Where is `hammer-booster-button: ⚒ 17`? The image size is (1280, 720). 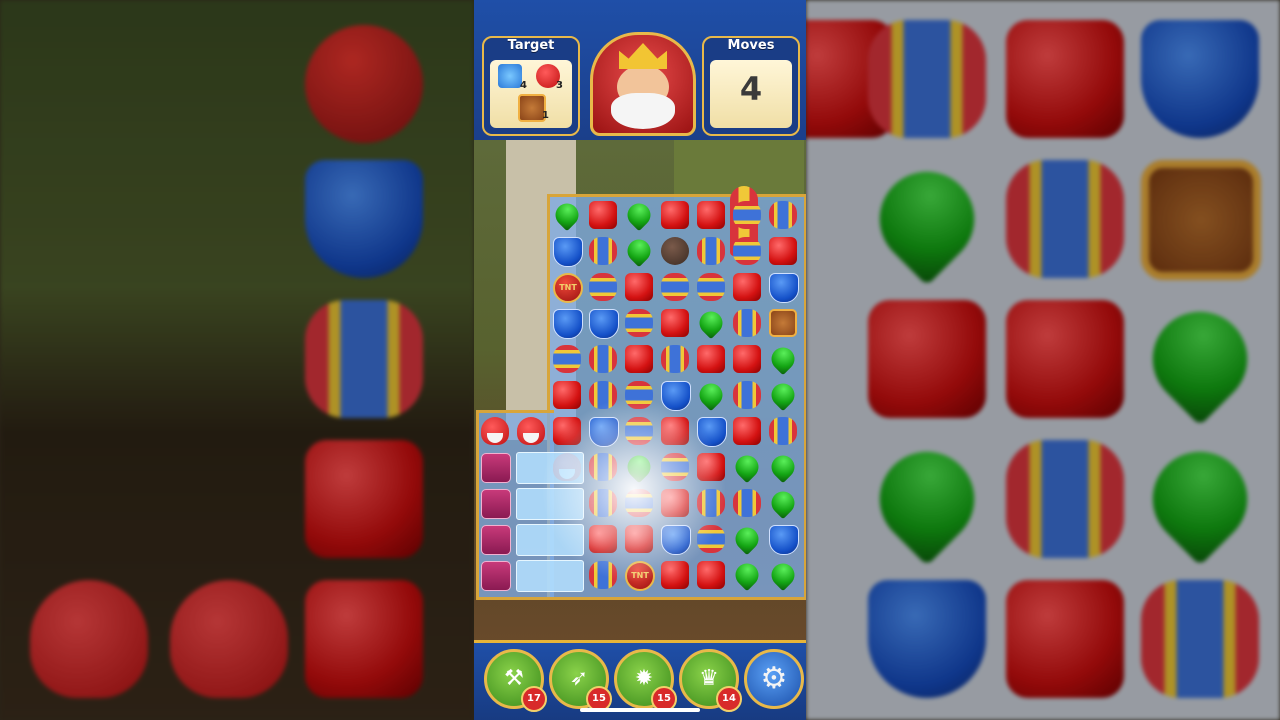
hammer-booster-button: ⚒ 17 is located at coordinates (515, 680).